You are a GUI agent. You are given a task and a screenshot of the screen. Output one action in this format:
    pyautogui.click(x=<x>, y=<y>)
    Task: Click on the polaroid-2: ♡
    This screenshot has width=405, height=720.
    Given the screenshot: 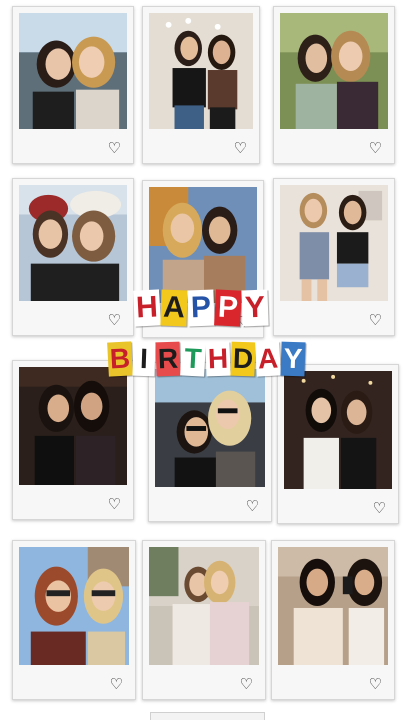 What is the action you would take?
    pyautogui.click(x=201, y=85)
    